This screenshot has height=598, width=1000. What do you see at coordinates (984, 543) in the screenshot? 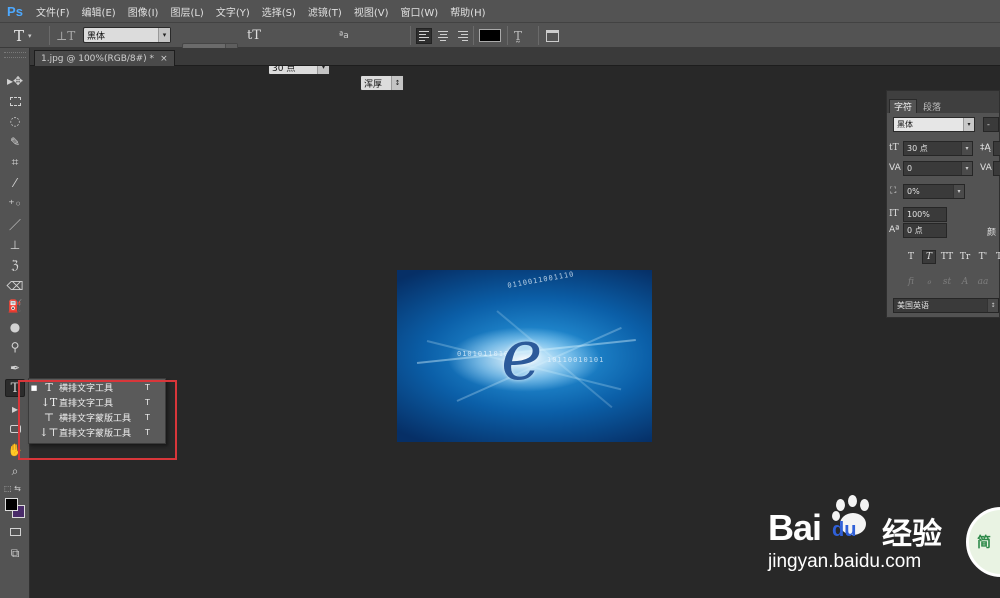
I see `watermark-badge-text: 简` at bounding box center [984, 543].